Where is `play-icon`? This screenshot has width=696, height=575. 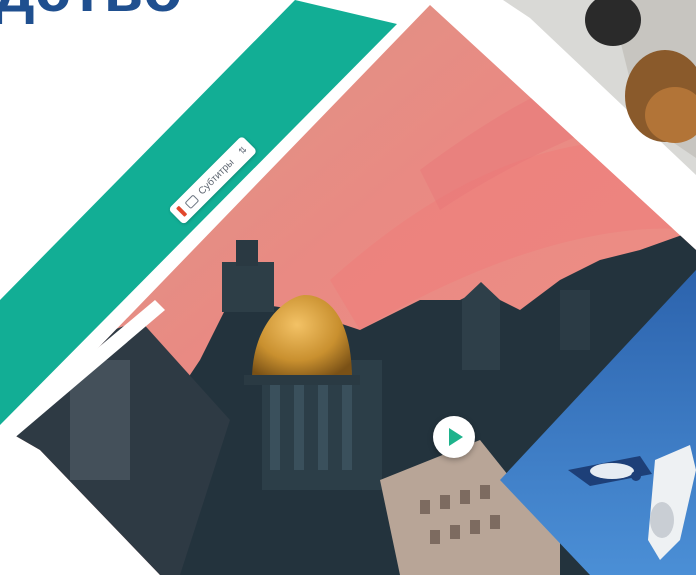 play-icon is located at coordinates (456, 437).